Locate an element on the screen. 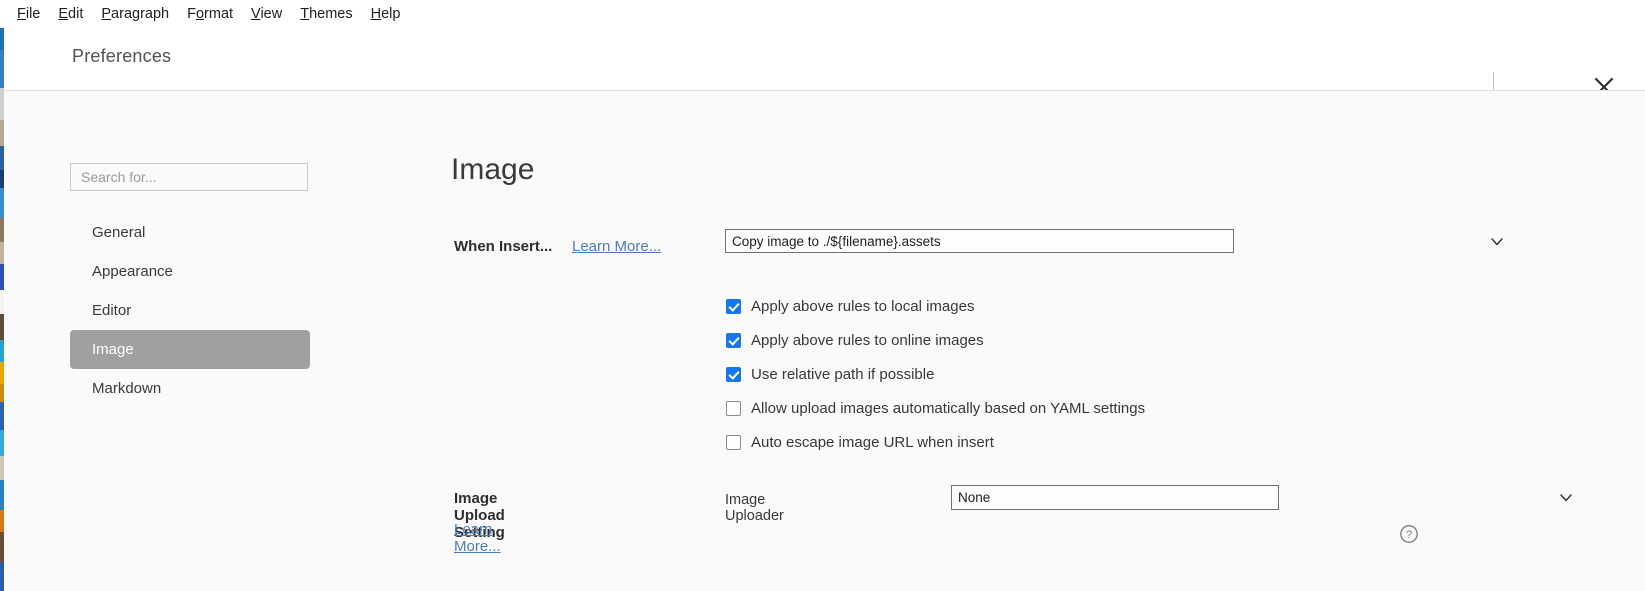  menu-mnemonic: P is located at coordinates (106, 14).